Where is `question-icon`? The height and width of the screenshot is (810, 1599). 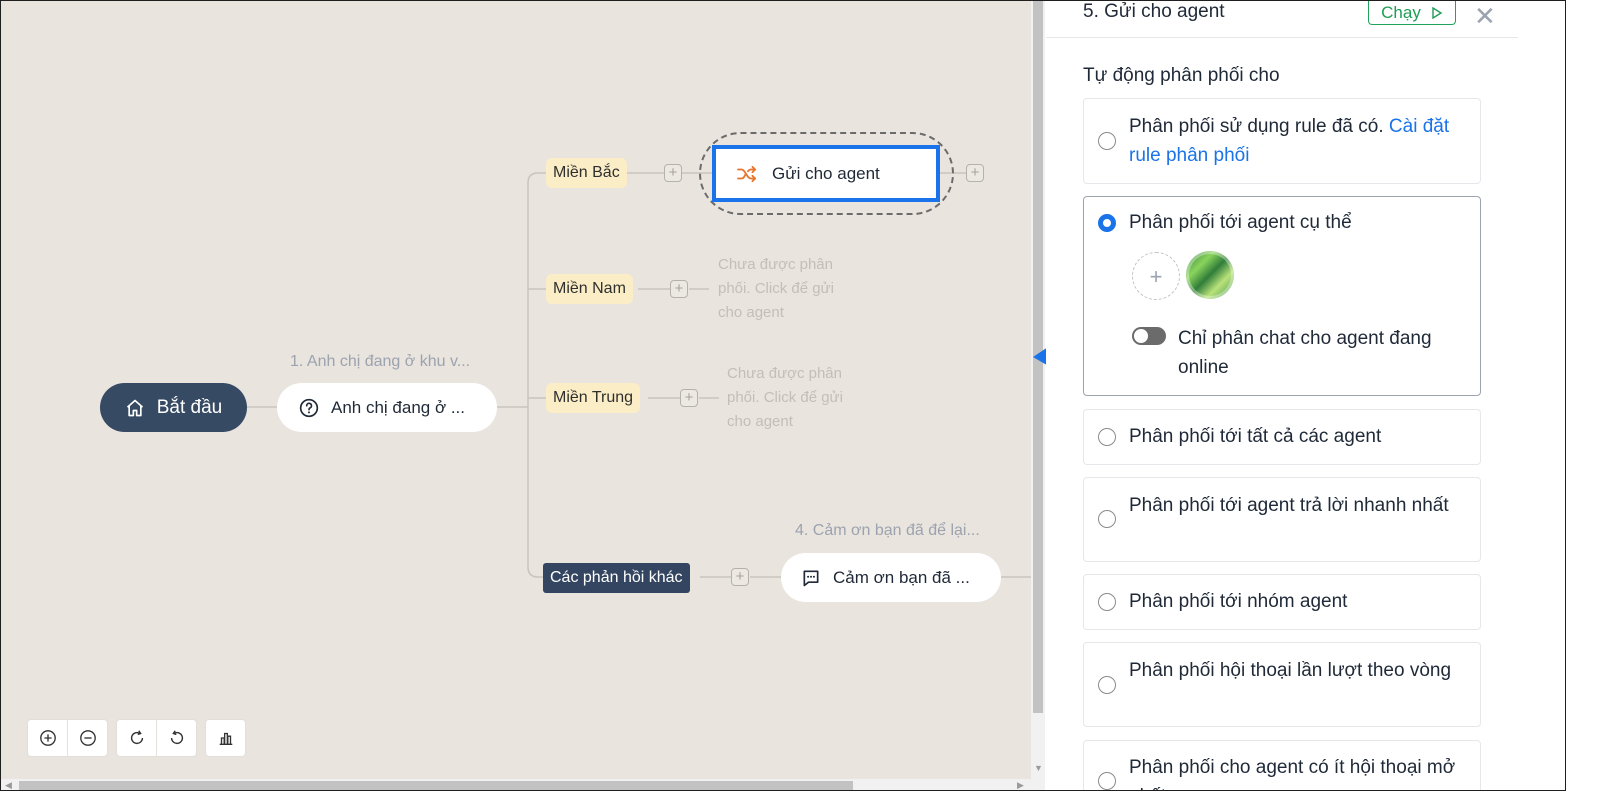
question-icon is located at coordinates (309, 407).